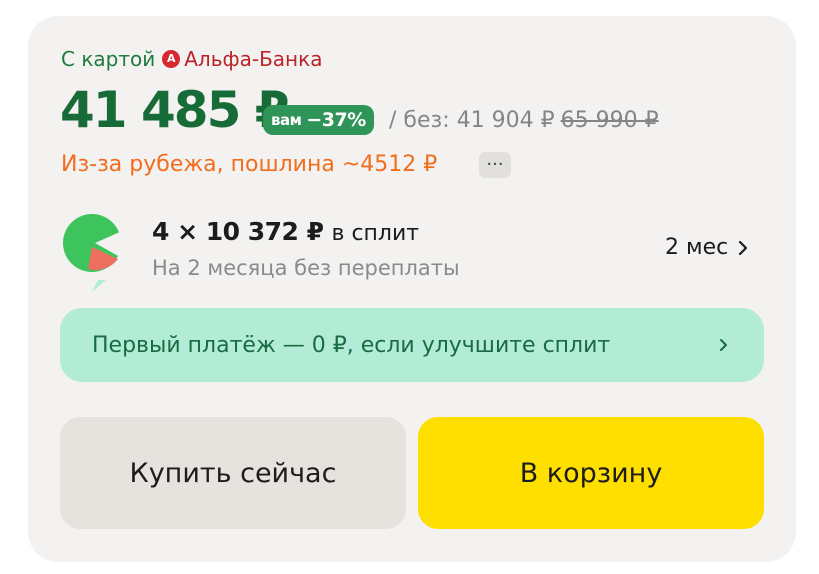 Image resolution: width=819 pixels, height=574 pixels. What do you see at coordinates (249, 164) in the screenshot?
I see `import-duty-text: Из-за рубежа, пошлина ~4512 ₽` at bounding box center [249, 164].